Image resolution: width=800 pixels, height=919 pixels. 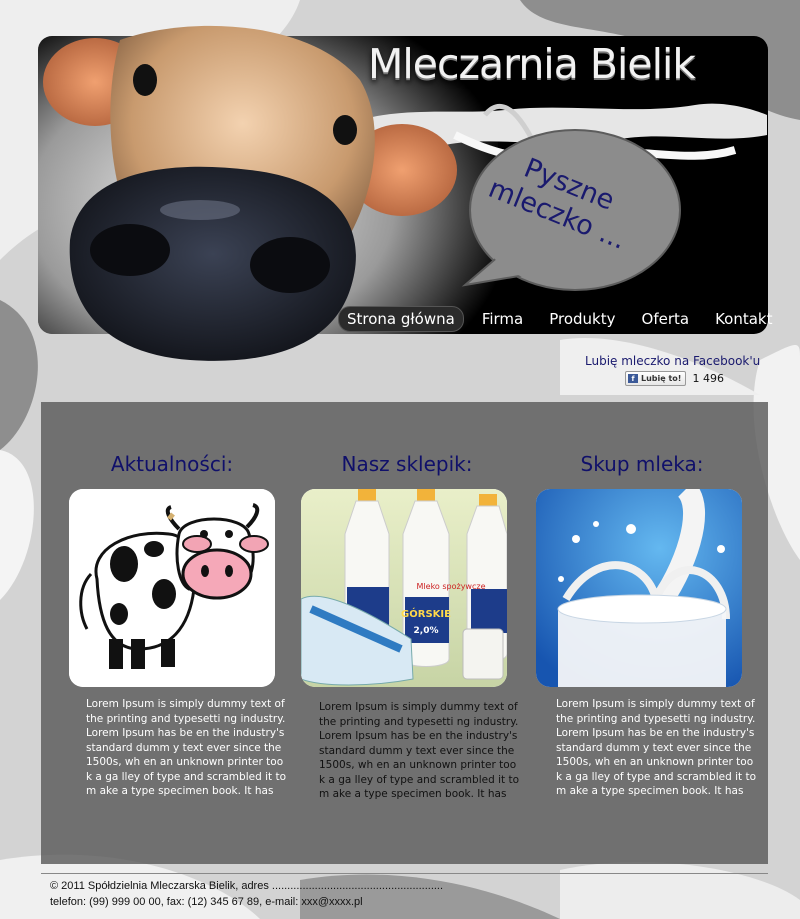 What do you see at coordinates (661, 378) in the screenshot?
I see `facebook-like-label: Lubię to!` at bounding box center [661, 378].